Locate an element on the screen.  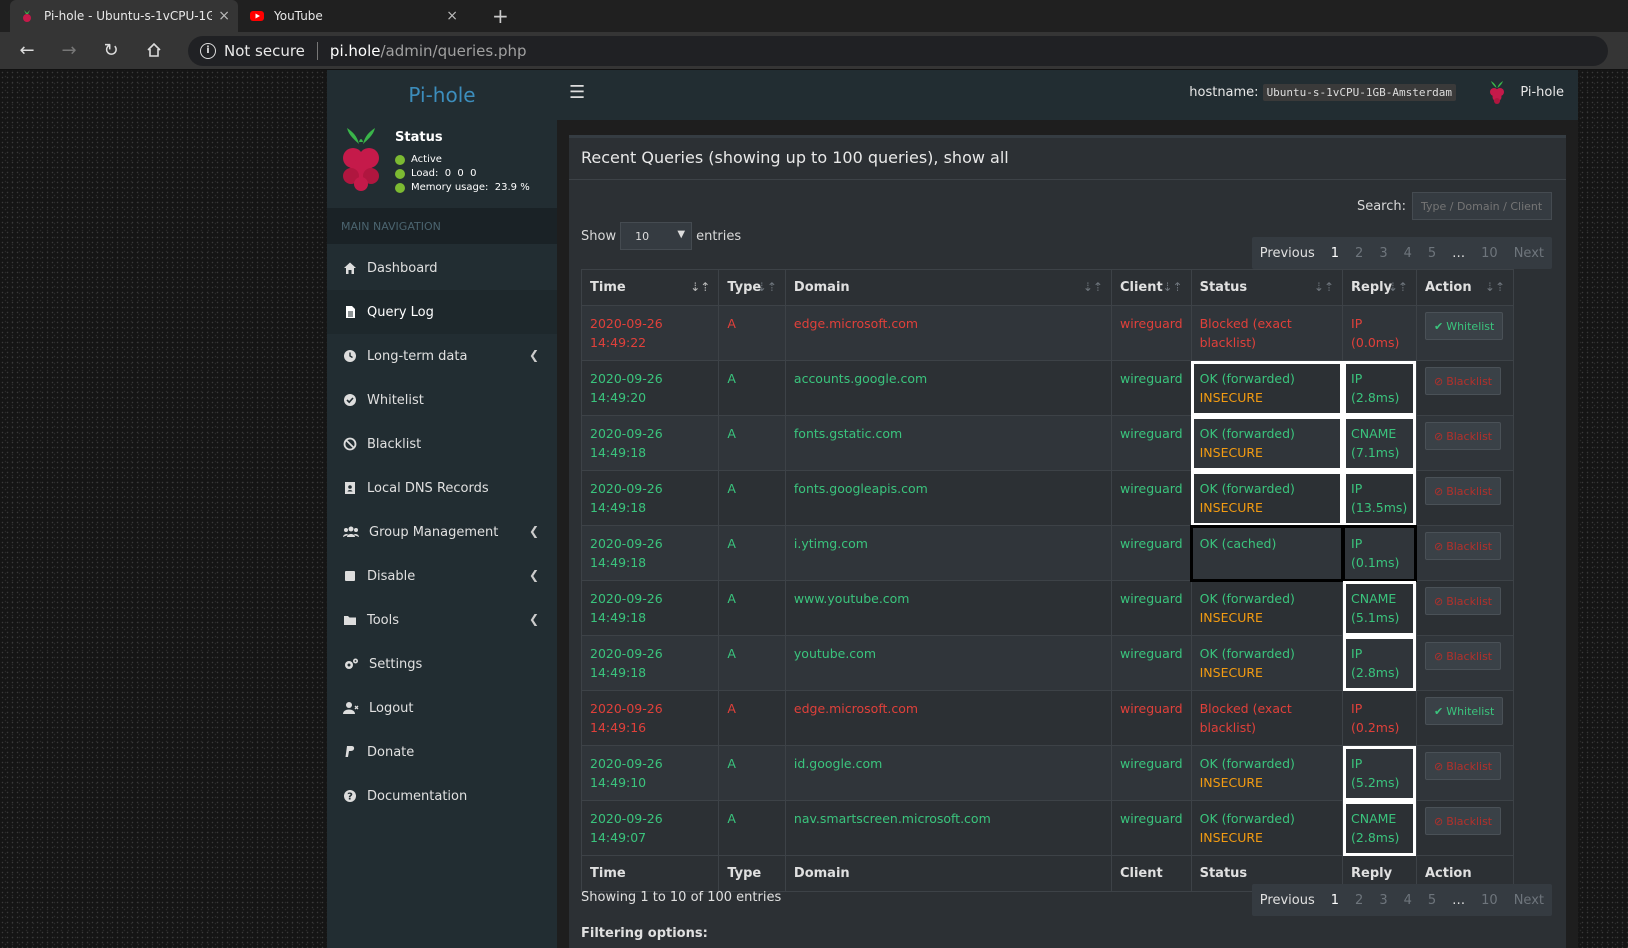
new-tab-button: + is located at coordinates (500, 16).